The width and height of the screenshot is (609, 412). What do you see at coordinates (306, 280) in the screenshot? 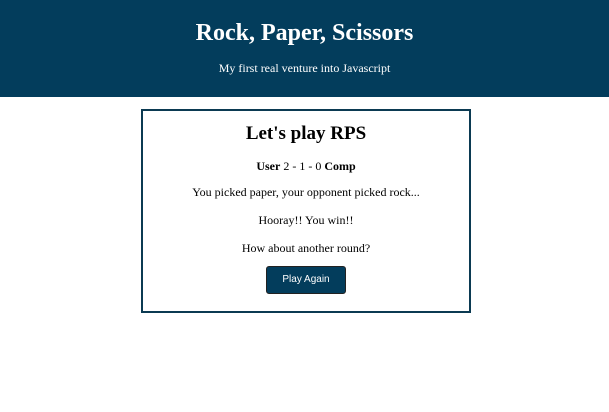
I see `play-again-button: Play Again` at bounding box center [306, 280].